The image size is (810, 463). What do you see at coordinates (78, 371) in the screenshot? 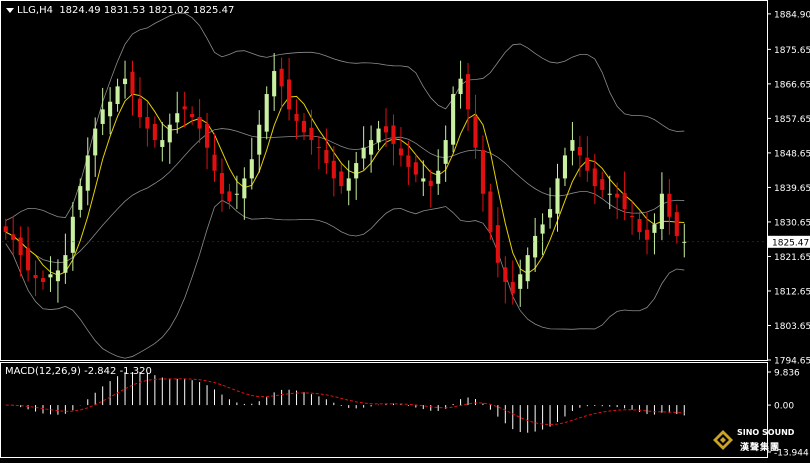
I see `macd-info-line: MACD(12,26,9) -2.842 -1.320` at bounding box center [78, 371].